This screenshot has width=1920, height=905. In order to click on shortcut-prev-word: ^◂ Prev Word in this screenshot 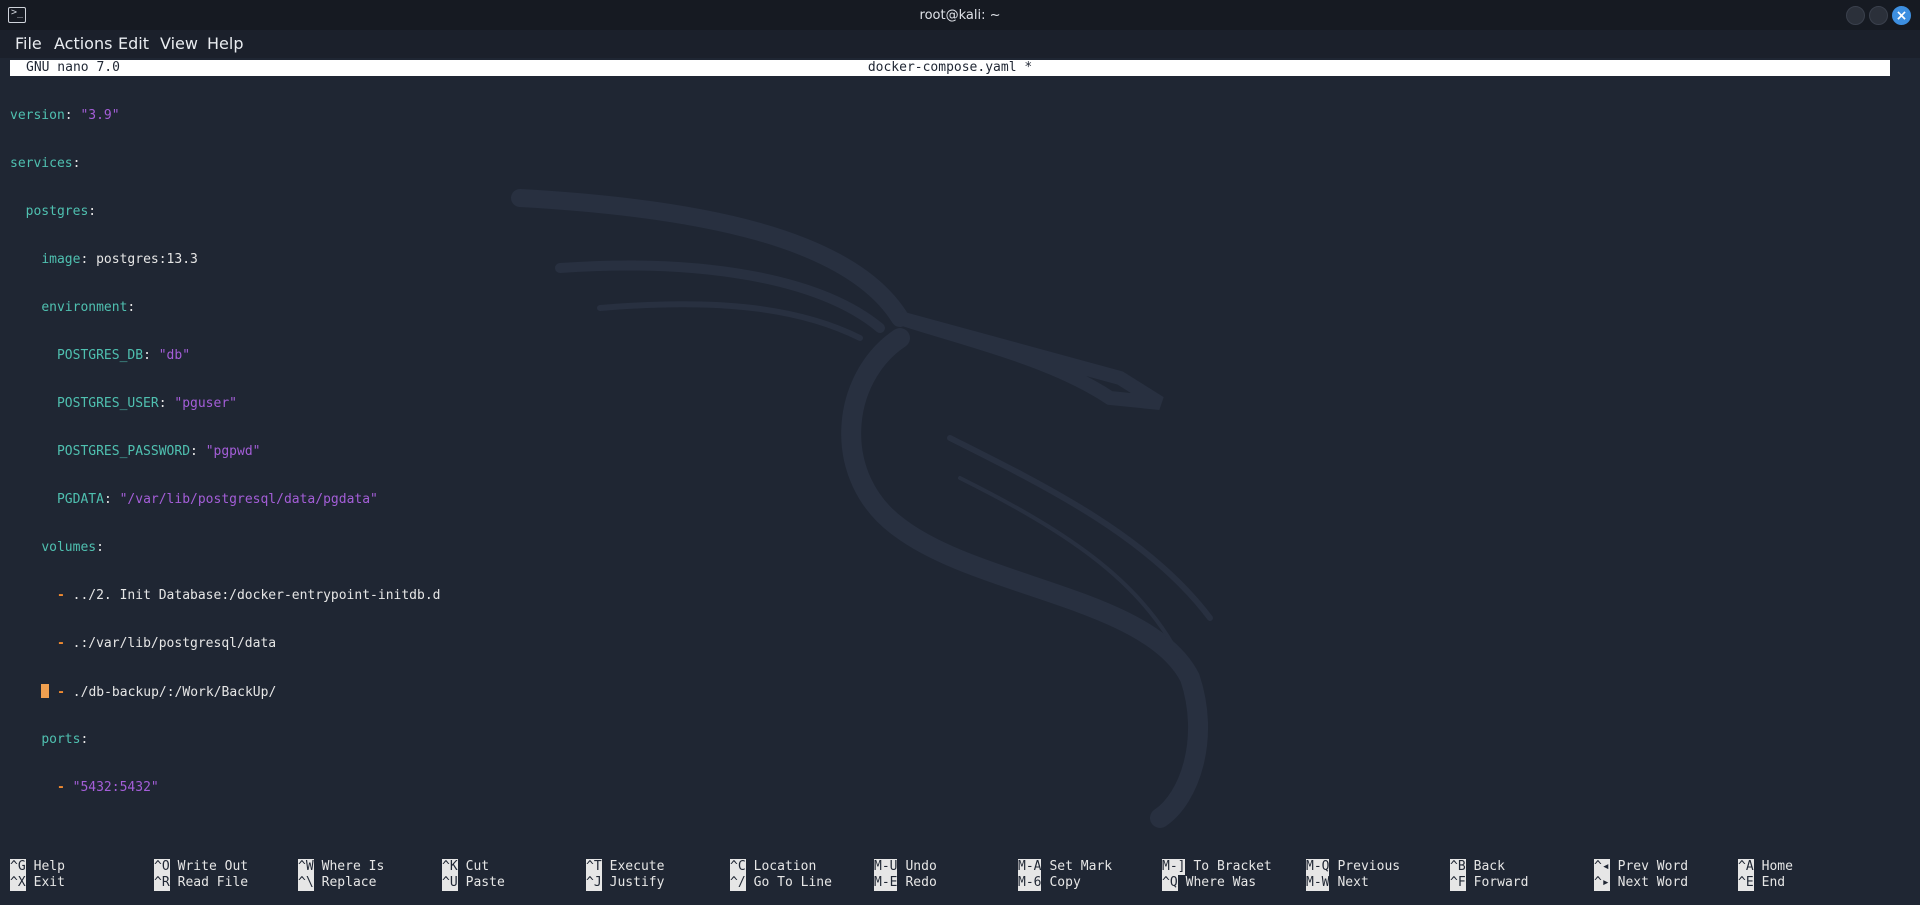, I will do `click(1641, 867)`.